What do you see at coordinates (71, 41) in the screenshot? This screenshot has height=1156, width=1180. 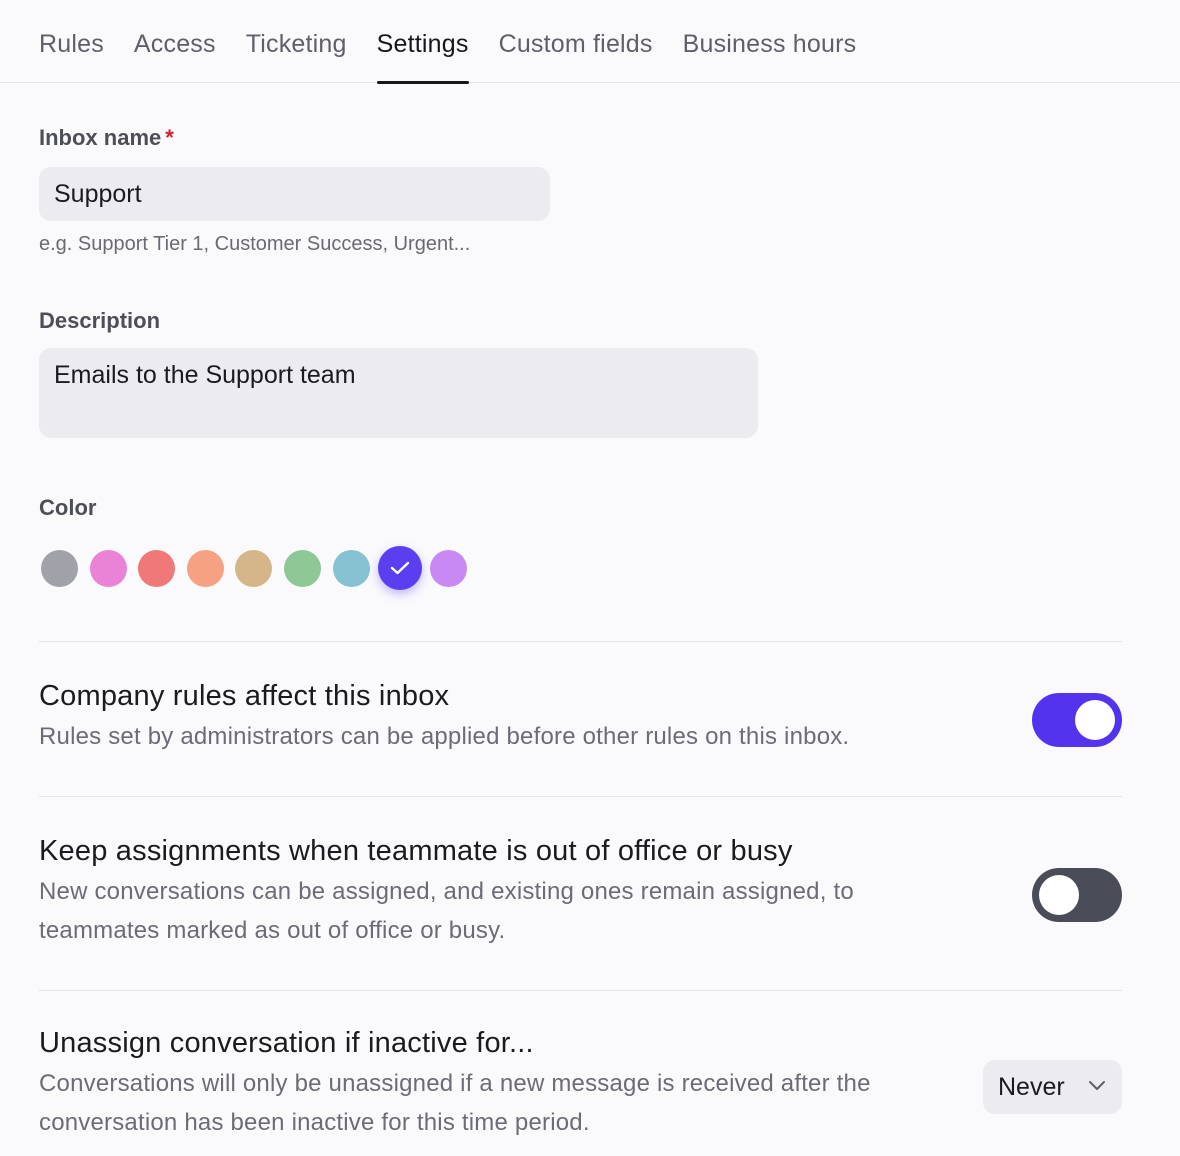 I see `tab-rules: Rules` at bounding box center [71, 41].